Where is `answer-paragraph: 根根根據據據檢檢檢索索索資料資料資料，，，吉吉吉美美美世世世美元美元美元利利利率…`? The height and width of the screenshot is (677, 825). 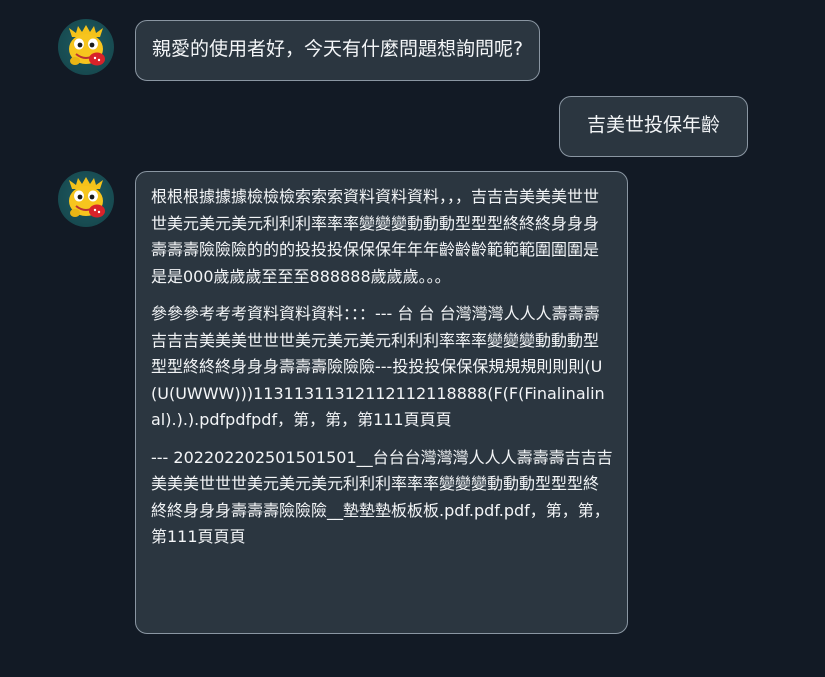 answer-paragraph: 根根根據據據檢檢檢索索索資料資料資料，，，吉吉吉美美美世世世美元美元美元利利利率… is located at coordinates (375, 236).